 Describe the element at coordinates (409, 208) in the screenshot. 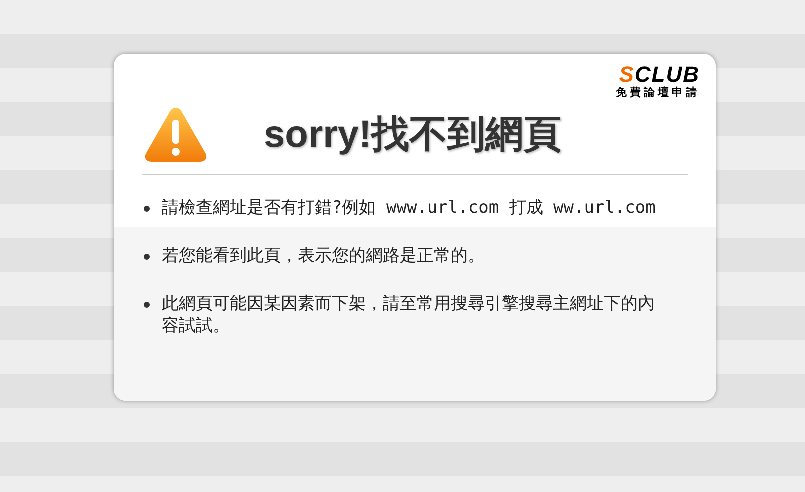

I see `tip-text: 請檢查網址是否有打錯?例如 www.url.com 打成 ww.url.com` at that location.